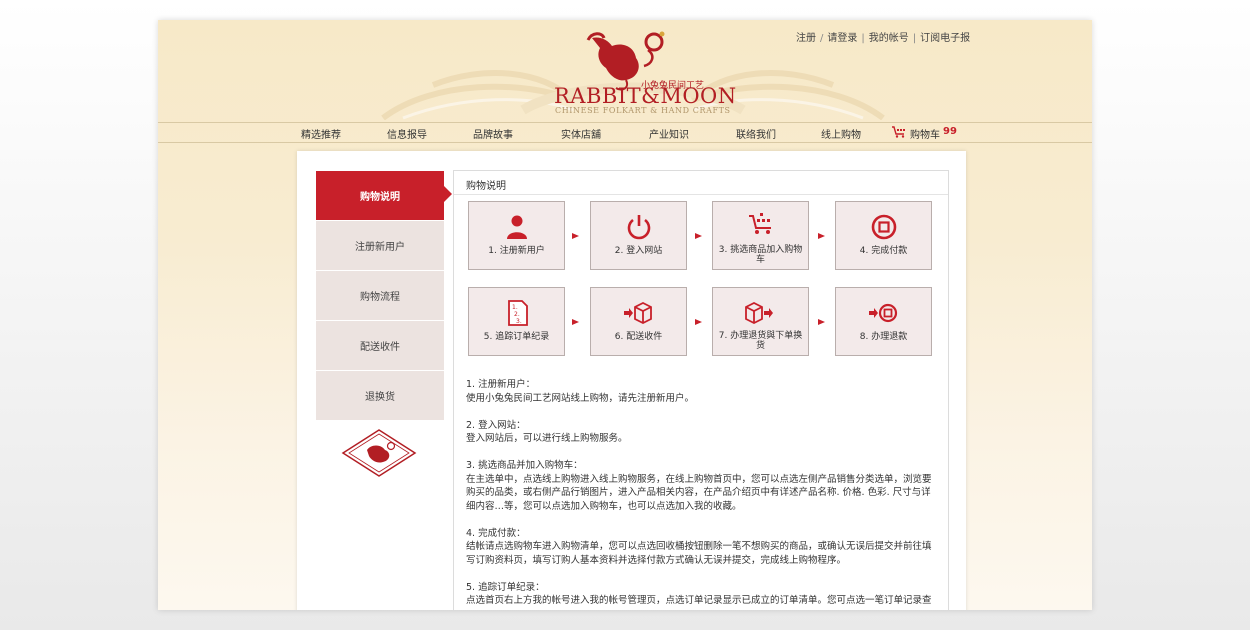 Image resolution: width=1250 pixels, height=630 pixels. I want to click on section-title: 5. 追踪订单纪录：, so click(505, 587).